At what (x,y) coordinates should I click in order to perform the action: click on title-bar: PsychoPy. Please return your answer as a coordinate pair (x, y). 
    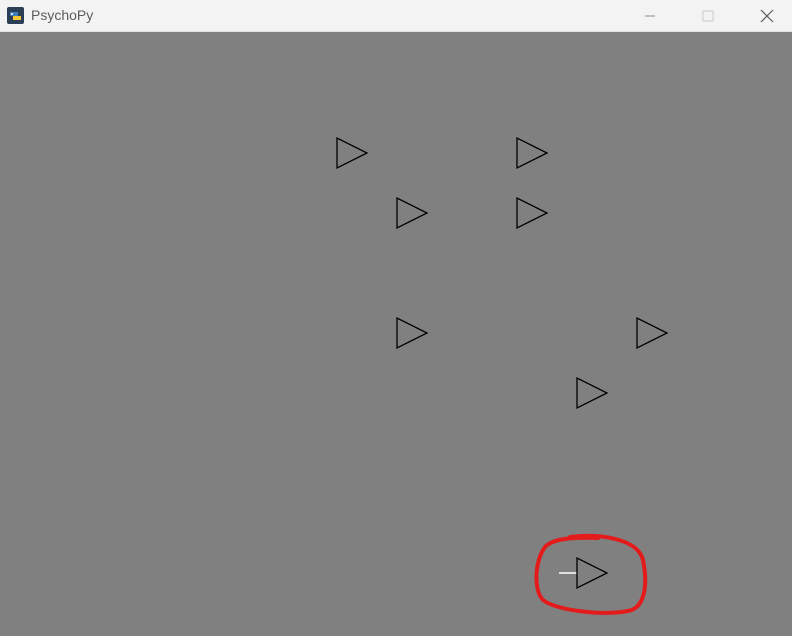
    Looking at the image, I should click on (396, 16).